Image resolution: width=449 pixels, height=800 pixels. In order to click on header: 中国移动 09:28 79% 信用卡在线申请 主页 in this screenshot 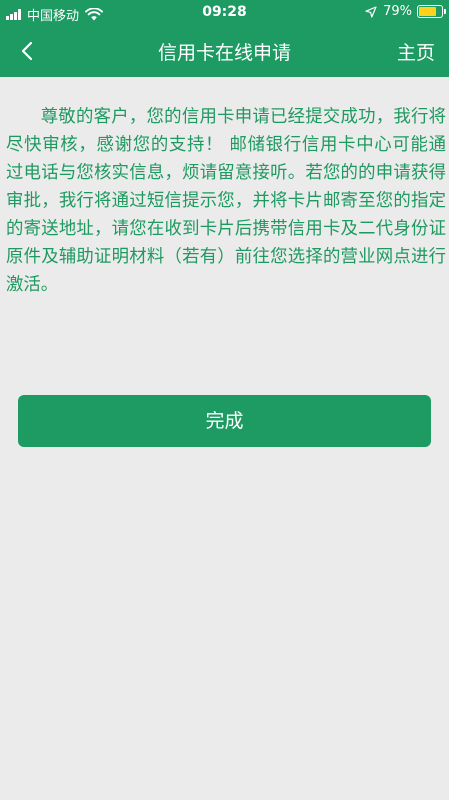, I will do `click(224, 38)`.